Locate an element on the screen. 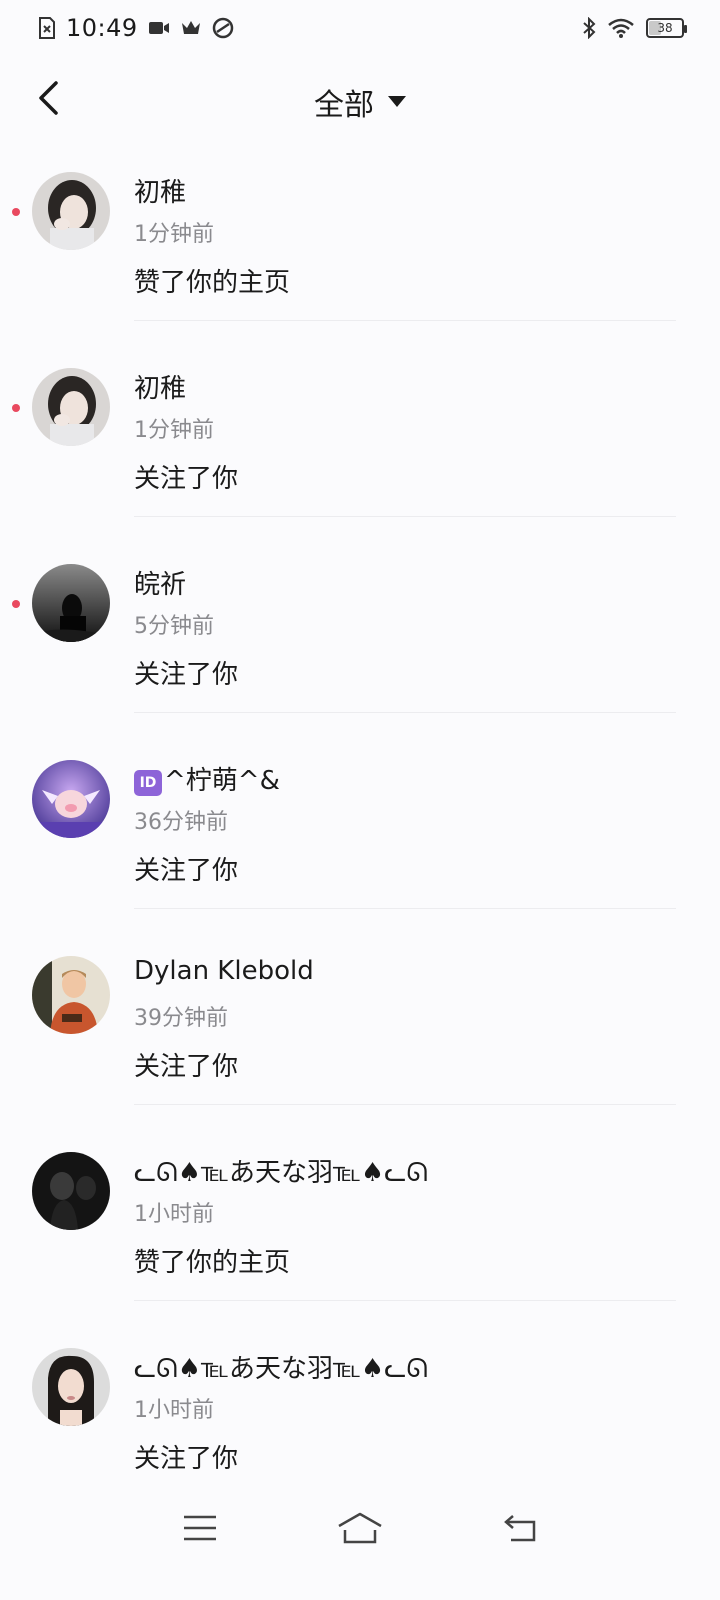  status-left: 10:49 is located at coordinates (136, 28).